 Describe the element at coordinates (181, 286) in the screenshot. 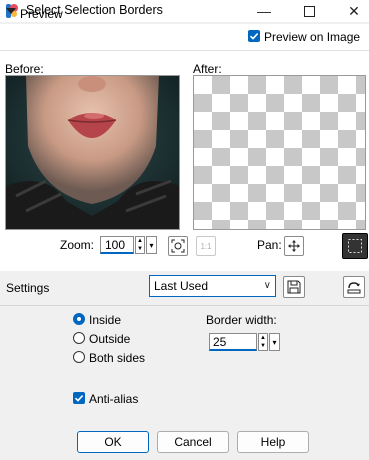

I see `settings-preset-value: Last Used` at that location.